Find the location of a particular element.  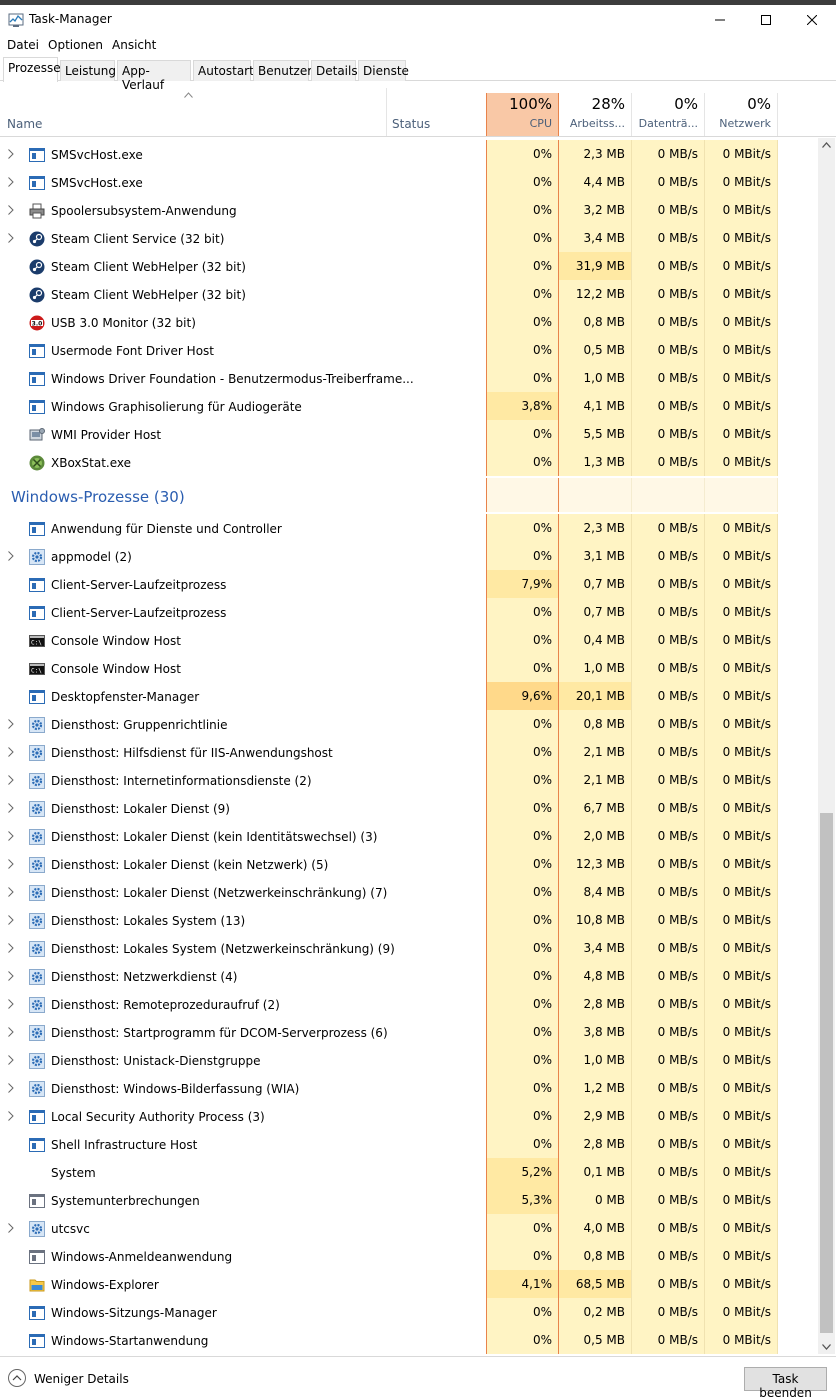

chevron-up-circle-icon is located at coordinates (17, 1378).